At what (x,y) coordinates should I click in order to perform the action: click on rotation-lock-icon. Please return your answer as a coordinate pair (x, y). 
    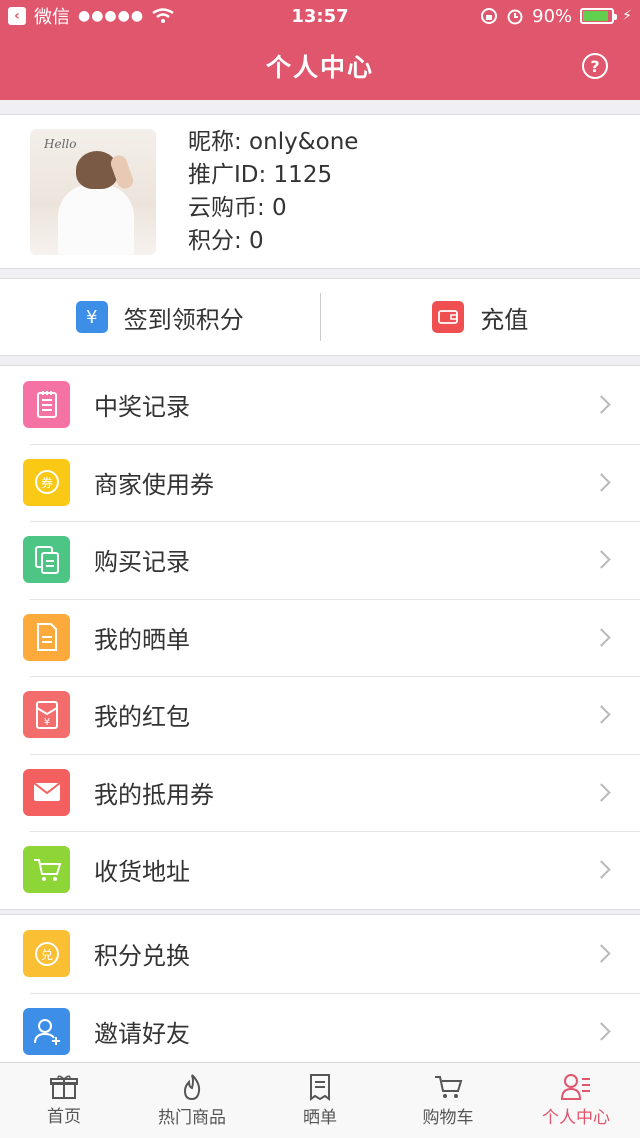
    Looking at the image, I should click on (489, 16).